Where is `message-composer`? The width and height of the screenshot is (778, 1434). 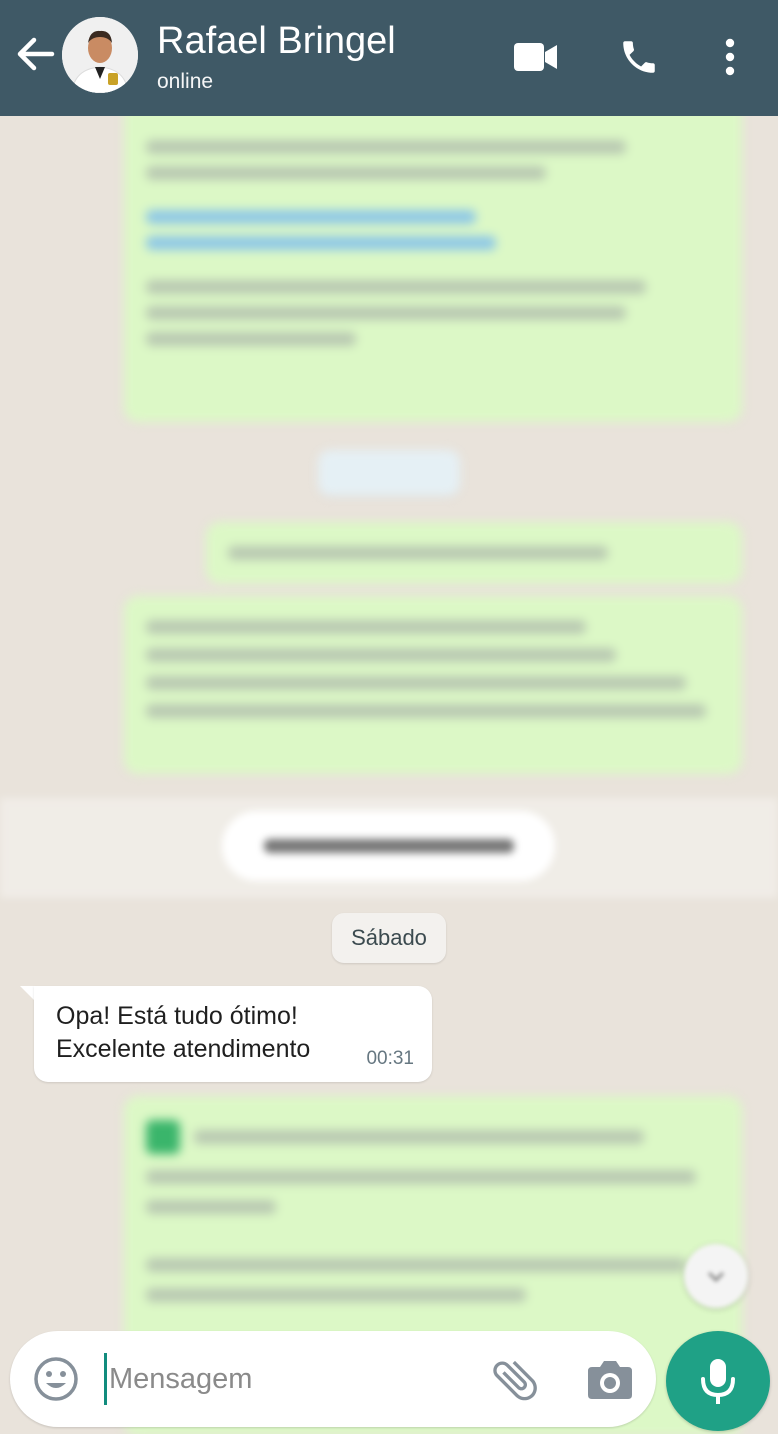
message-composer is located at coordinates (333, 1379).